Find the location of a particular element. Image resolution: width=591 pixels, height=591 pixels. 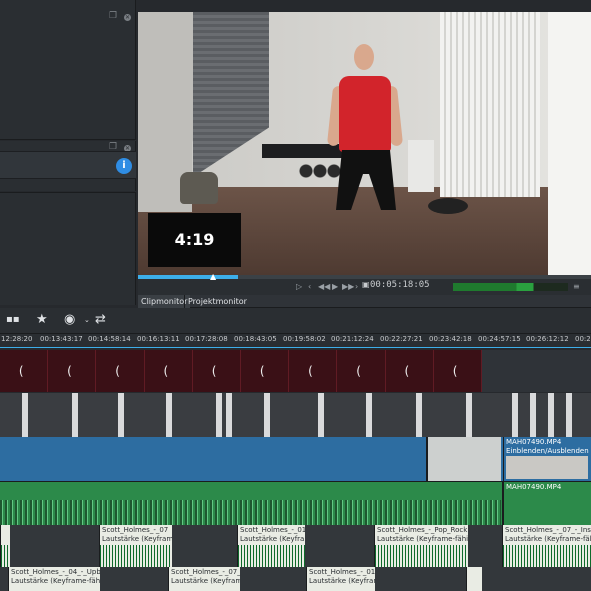

ruler-label: 12:28:20 is located at coordinates (17, 339).